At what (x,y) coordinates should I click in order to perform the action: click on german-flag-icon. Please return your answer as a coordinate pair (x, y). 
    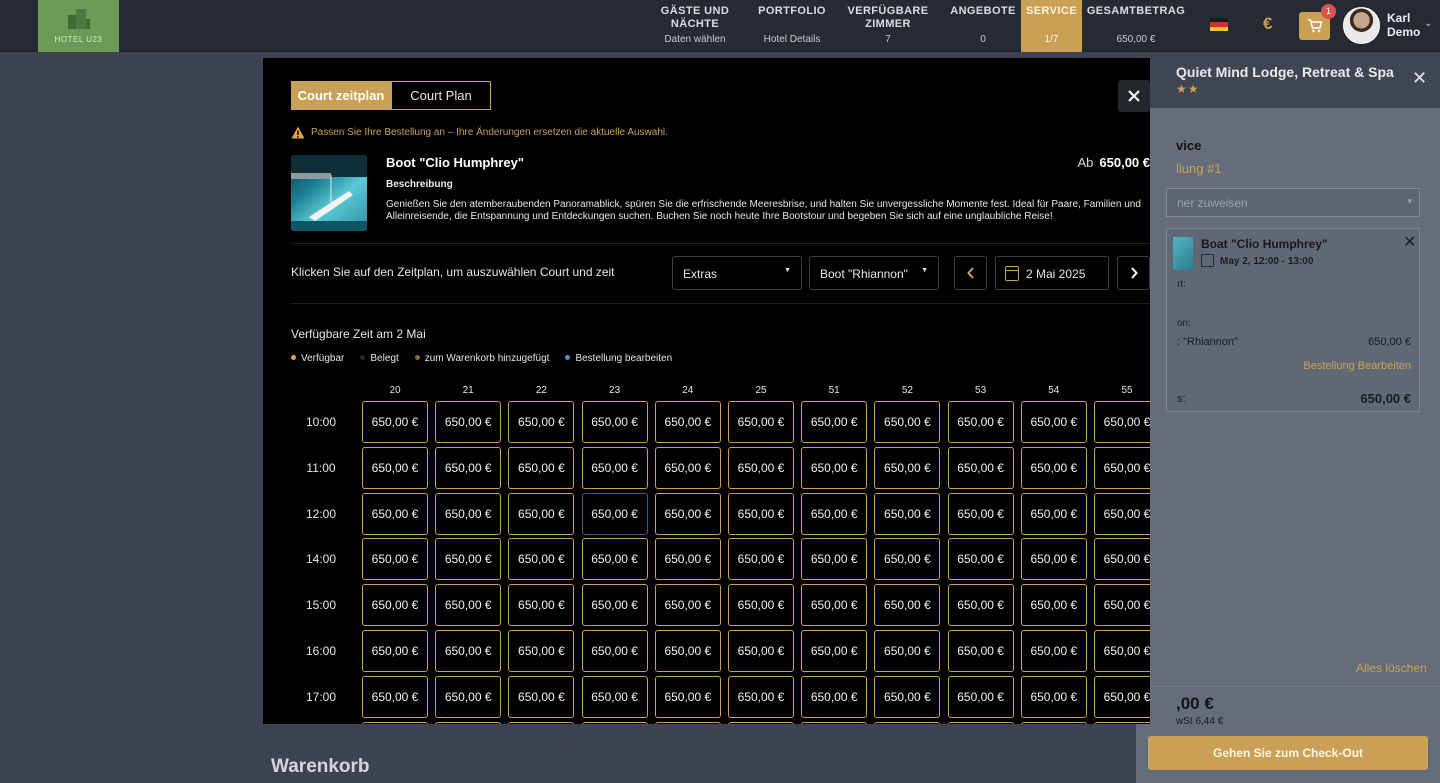
    Looking at the image, I should click on (1219, 24).